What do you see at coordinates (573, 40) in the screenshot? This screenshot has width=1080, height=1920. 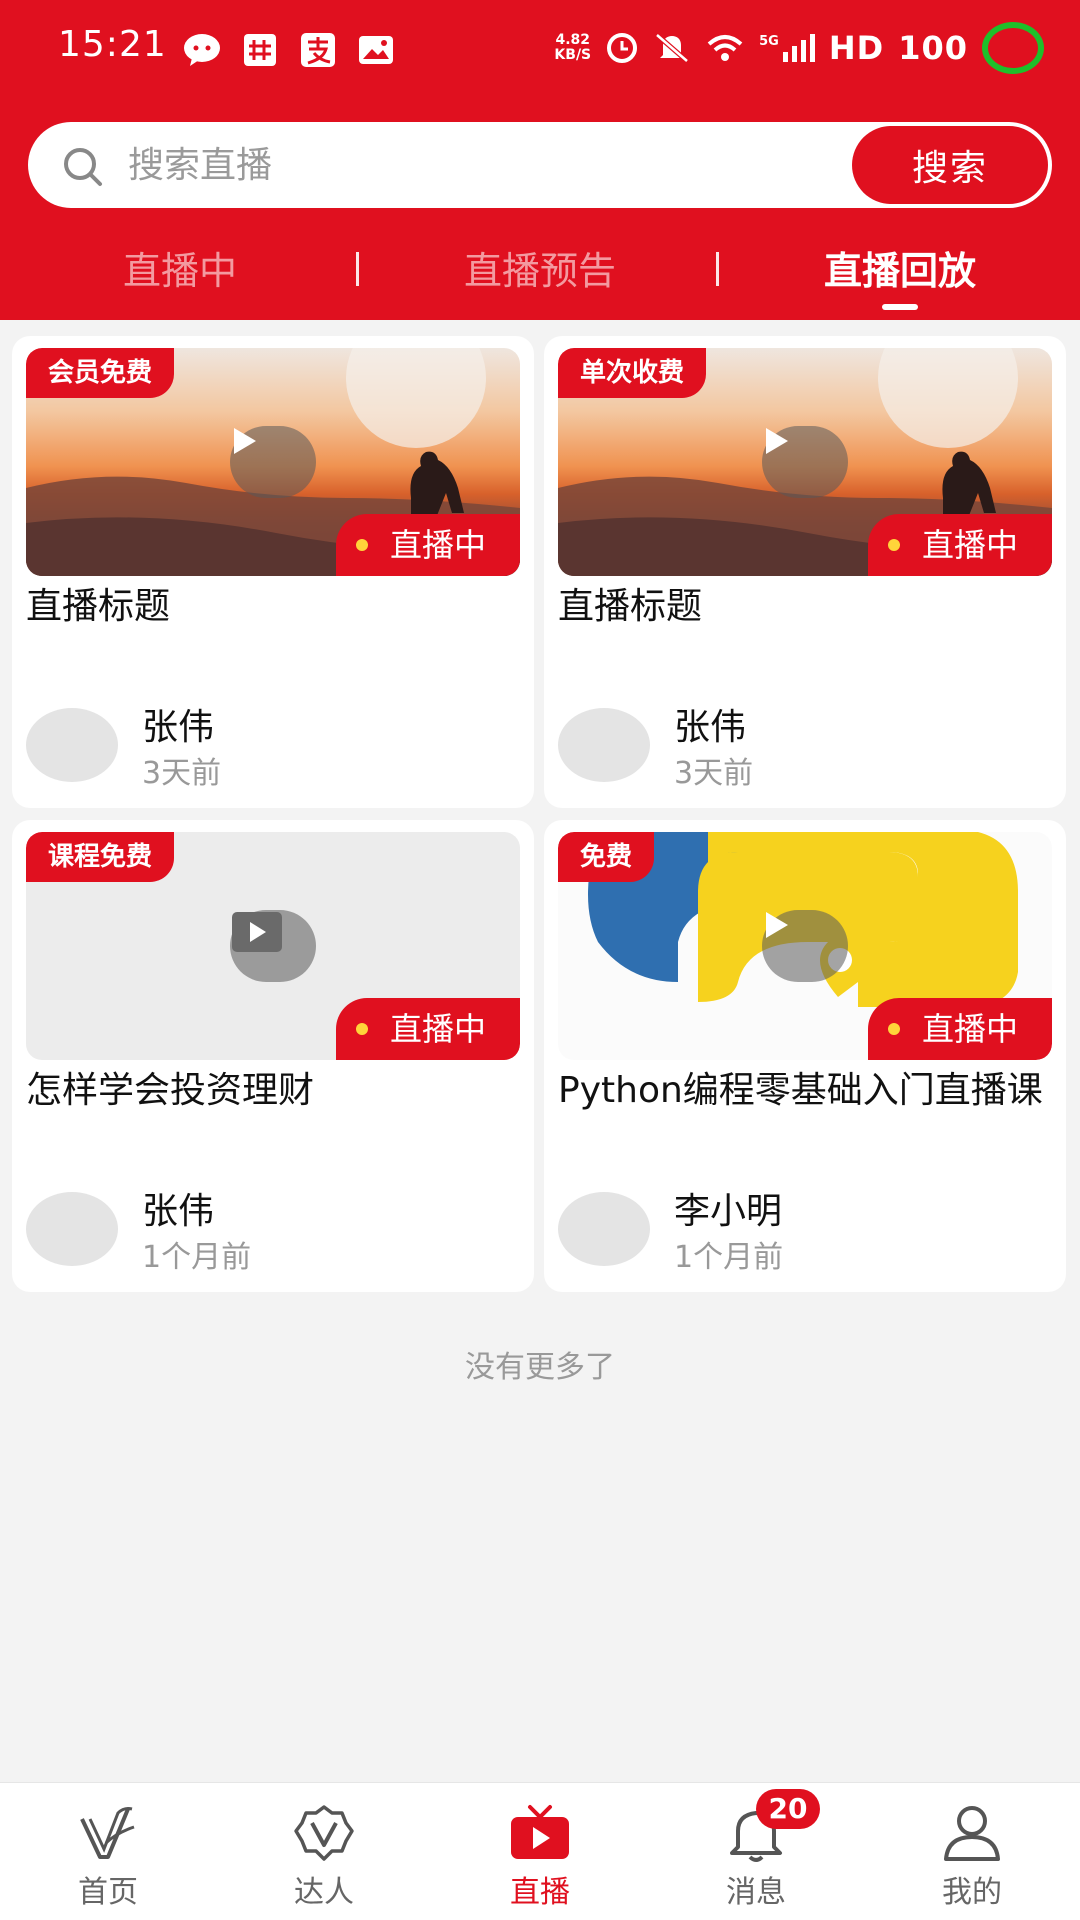 I see `net-speed-value: 4.82` at bounding box center [573, 40].